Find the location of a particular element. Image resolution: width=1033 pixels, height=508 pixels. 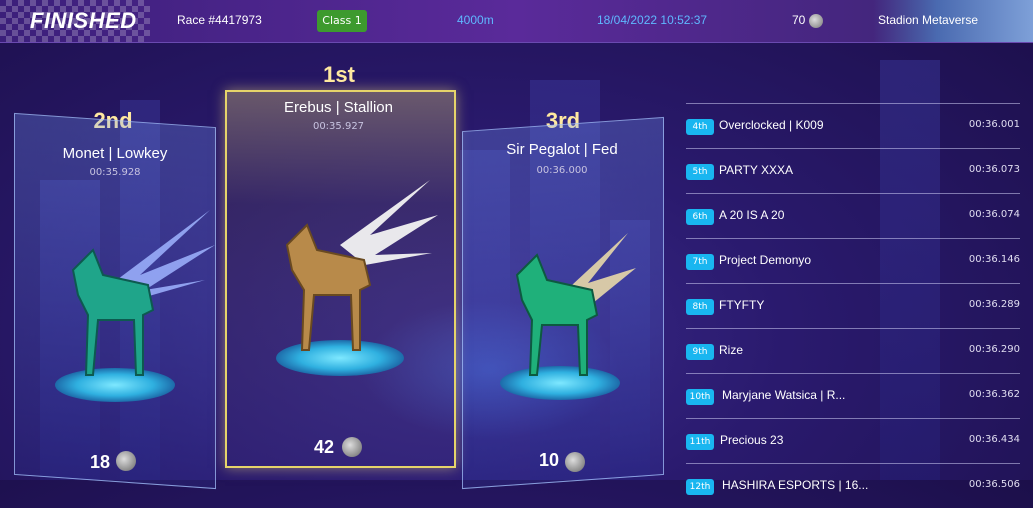

race-time: 00:36.074 is located at coordinates (994, 214).